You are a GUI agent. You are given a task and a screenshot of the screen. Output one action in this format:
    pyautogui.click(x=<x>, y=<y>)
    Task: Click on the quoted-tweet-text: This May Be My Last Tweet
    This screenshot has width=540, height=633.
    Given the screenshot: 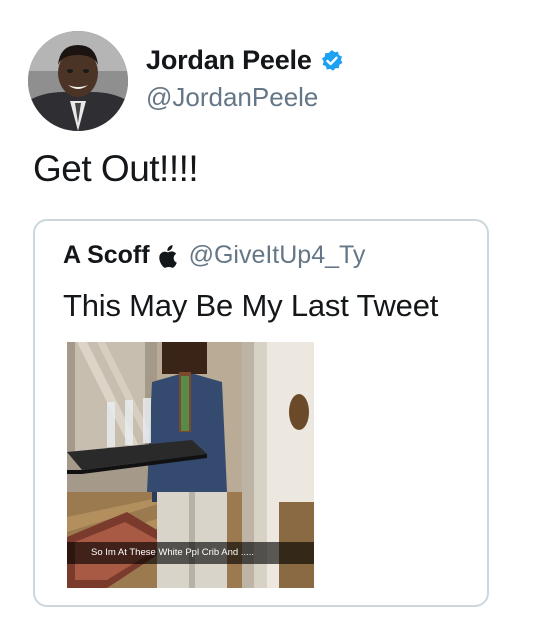 What is the action you would take?
    pyautogui.click(x=251, y=305)
    